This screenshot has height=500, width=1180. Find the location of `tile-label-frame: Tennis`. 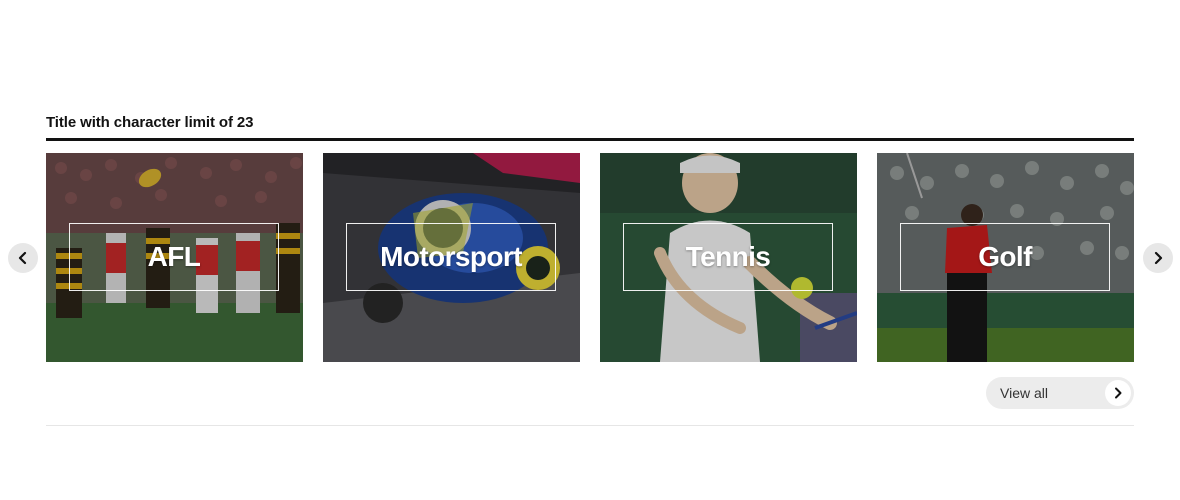

tile-label-frame: Tennis is located at coordinates (728, 257).